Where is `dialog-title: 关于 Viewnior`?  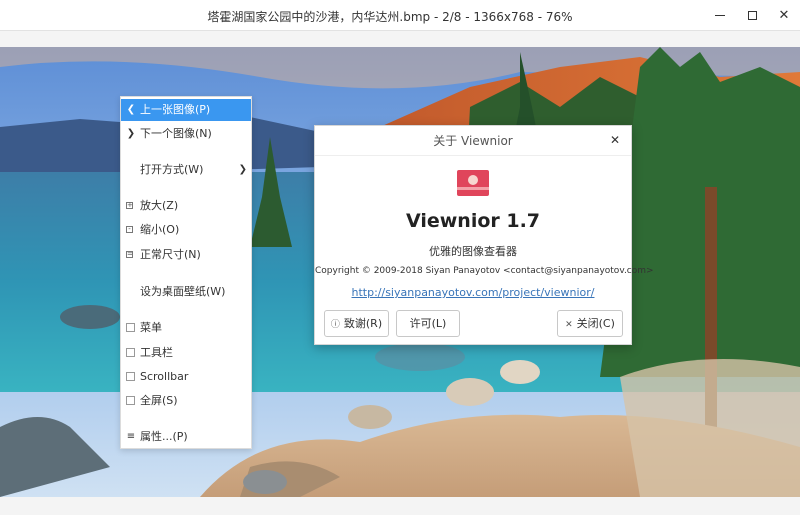
dialog-title: 关于 Viewnior is located at coordinates (473, 141).